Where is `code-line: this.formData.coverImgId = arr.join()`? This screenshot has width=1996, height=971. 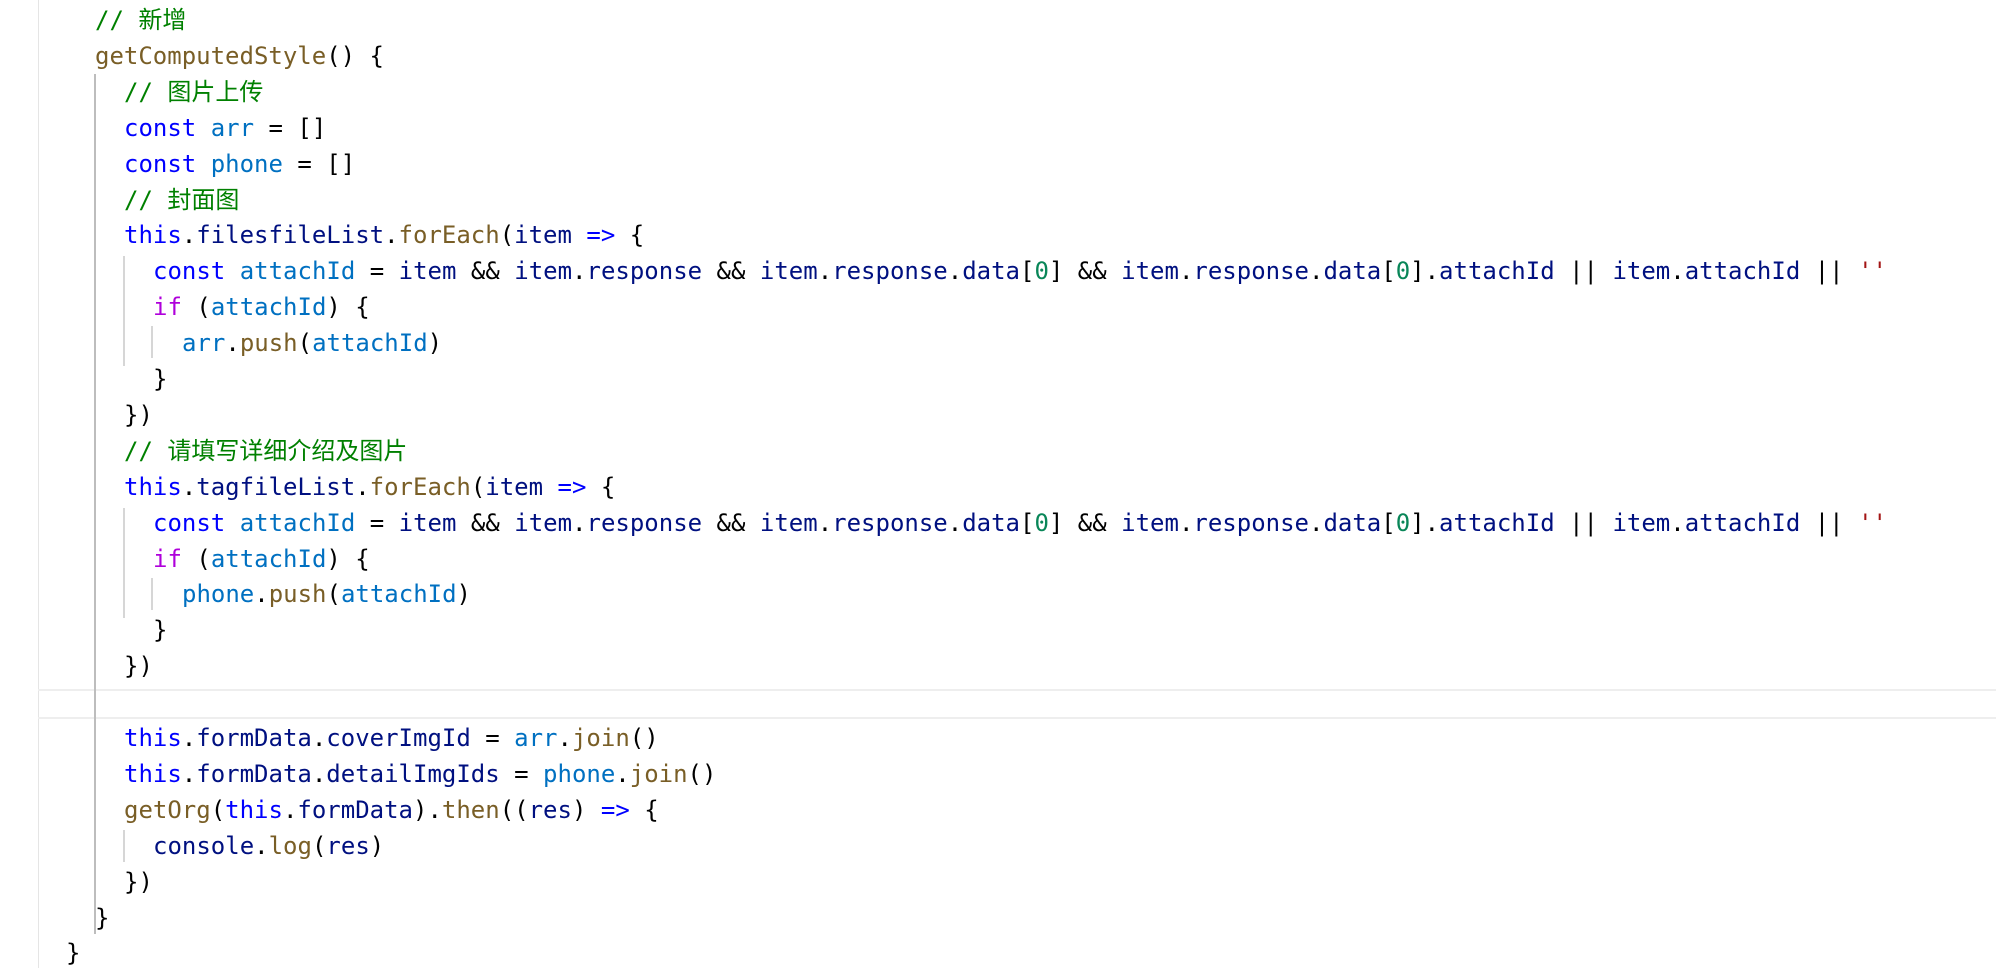
code-line: this.formData.coverImgId = arr.join() is located at coordinates (391, 738).